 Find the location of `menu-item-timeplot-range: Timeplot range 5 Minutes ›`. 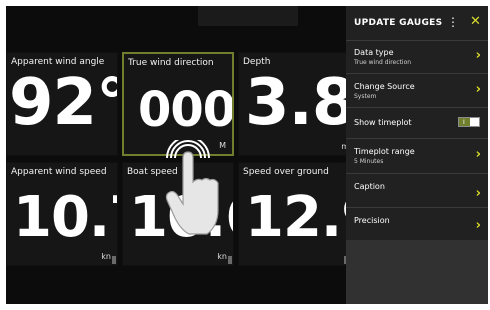

menu-item-timeplot-range: Timeplot range 5 Minutes › is located at coordinates (417, 156).